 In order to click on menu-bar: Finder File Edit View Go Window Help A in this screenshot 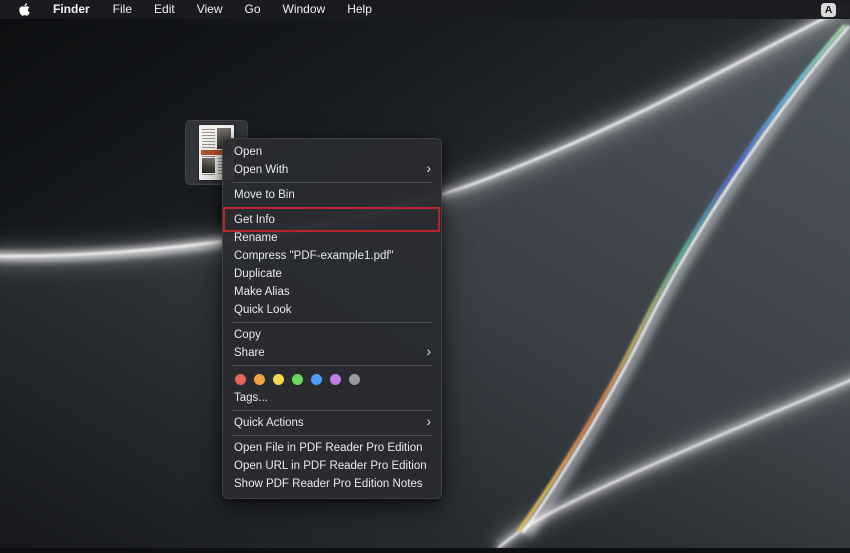, I will do `click(425, 9)`.